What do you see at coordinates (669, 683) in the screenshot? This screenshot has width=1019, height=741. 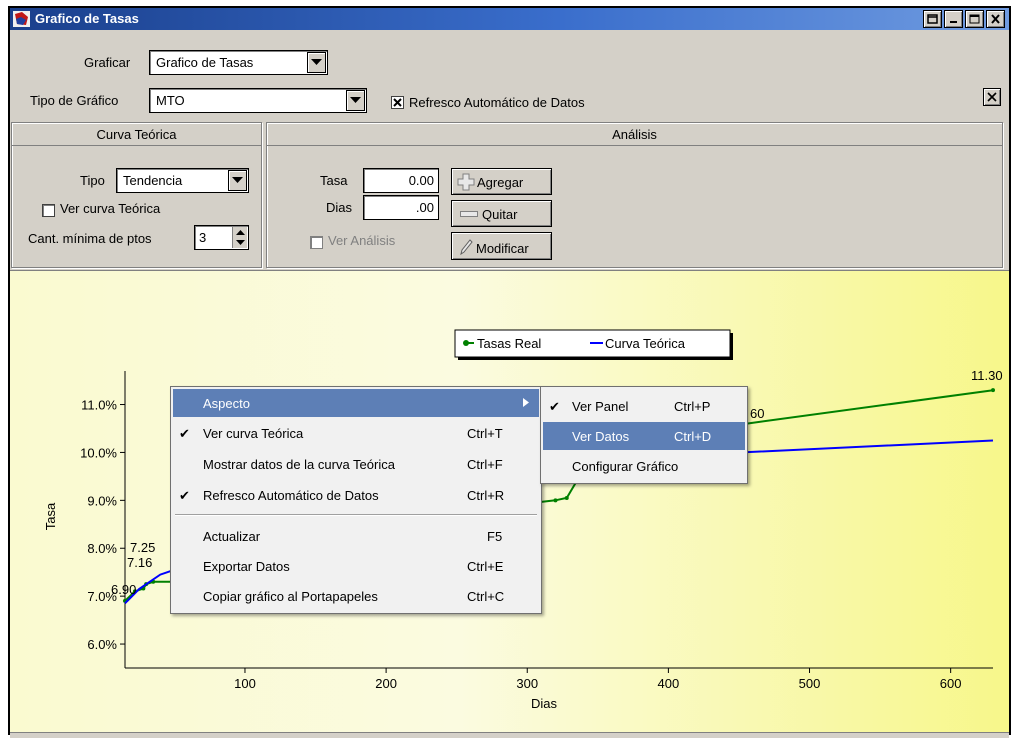 I see `x-tick-label: 400` at bounding box center [669, 683].